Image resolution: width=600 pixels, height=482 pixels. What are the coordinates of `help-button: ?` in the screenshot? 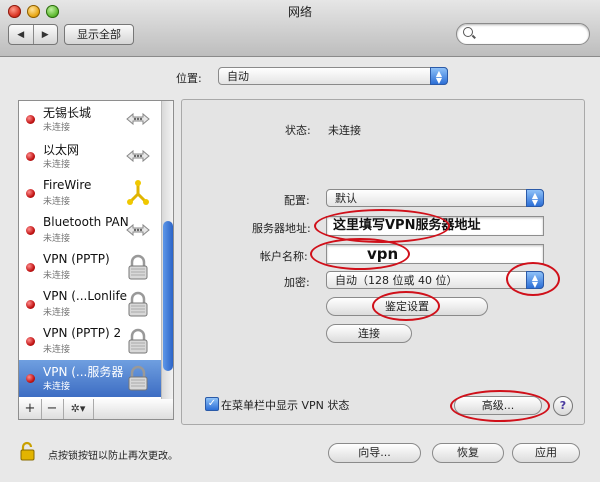 It's located at (563, 406).